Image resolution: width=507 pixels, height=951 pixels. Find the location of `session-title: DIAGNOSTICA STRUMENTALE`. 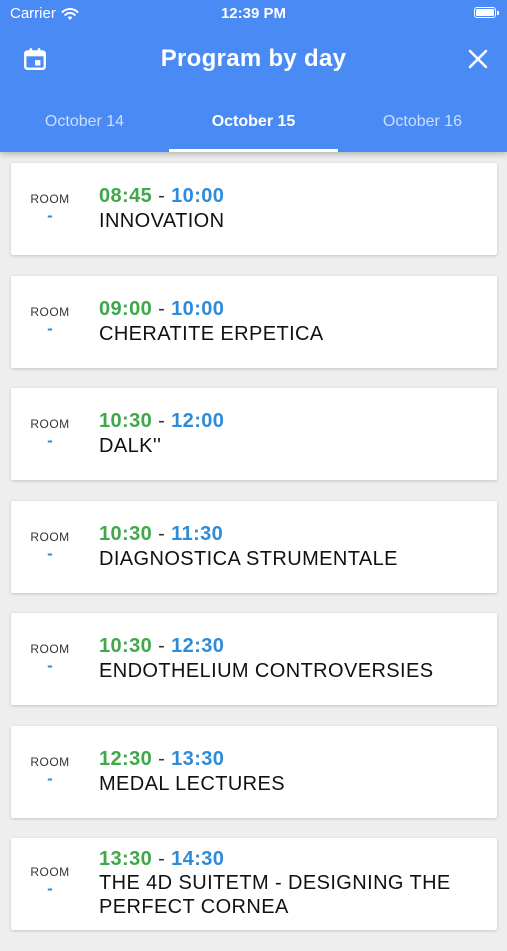

session-title: DIAGNOSTICA STRUMENTALE is located at coordinates (248, 558).